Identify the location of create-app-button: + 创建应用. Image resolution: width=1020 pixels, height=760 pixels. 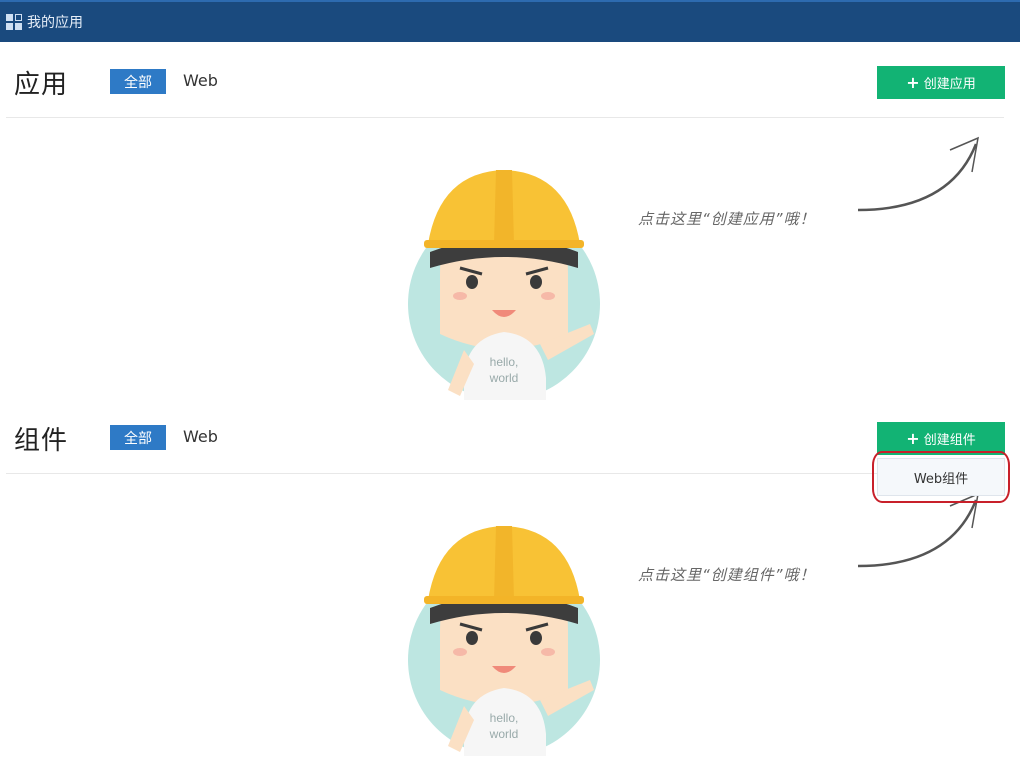
(941, 82).